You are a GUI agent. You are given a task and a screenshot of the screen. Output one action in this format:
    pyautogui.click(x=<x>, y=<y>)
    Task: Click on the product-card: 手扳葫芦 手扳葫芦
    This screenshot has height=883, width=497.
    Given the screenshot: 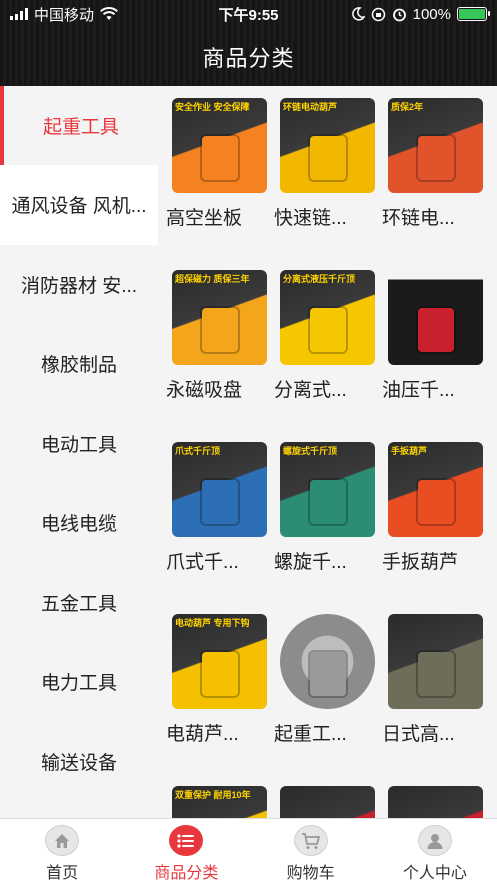 What is the action you would take?
    pyautogui.click(x=428, y=508)
    